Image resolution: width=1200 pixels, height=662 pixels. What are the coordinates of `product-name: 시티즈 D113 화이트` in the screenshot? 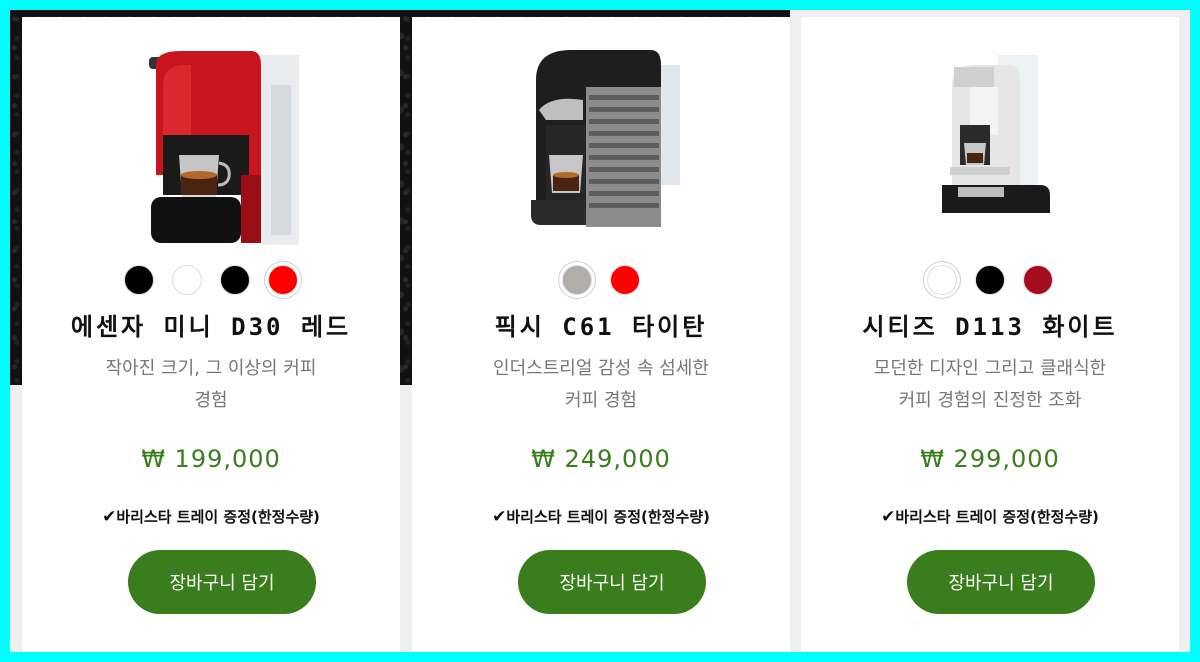 It's located at (990, 324).